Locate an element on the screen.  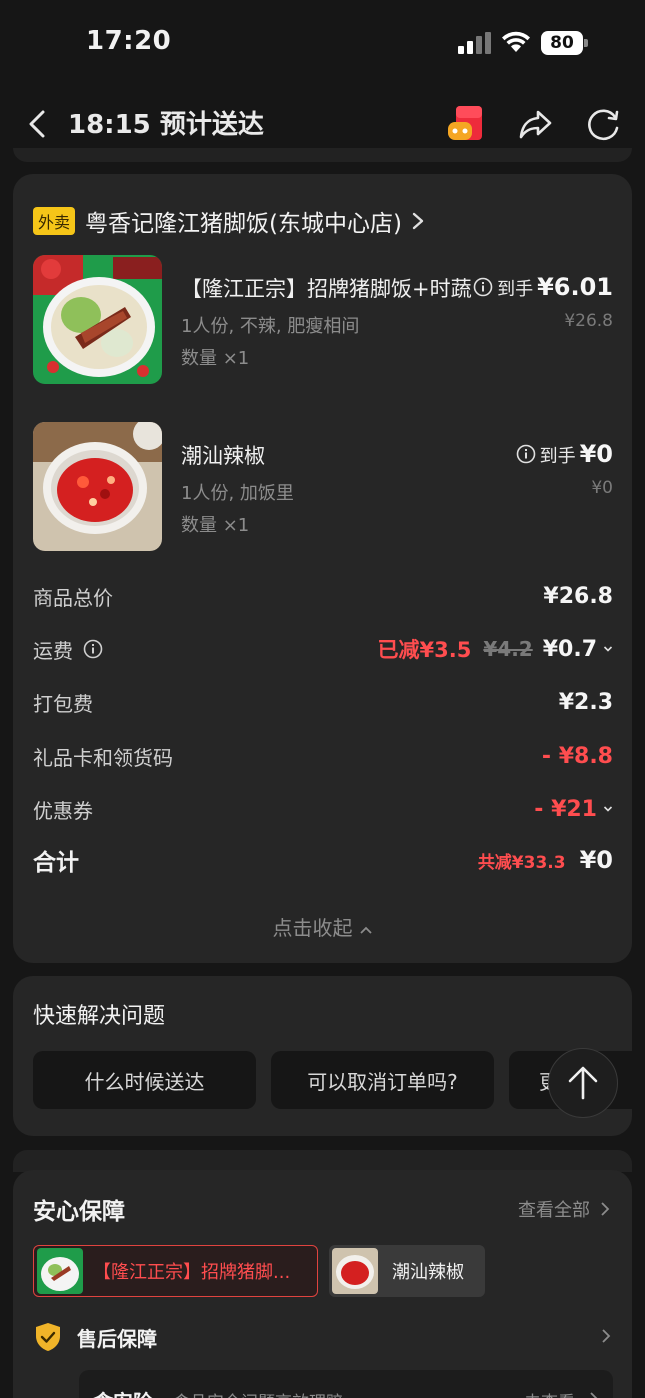
cellular-signal-icon is located at coordinates (475, 43).